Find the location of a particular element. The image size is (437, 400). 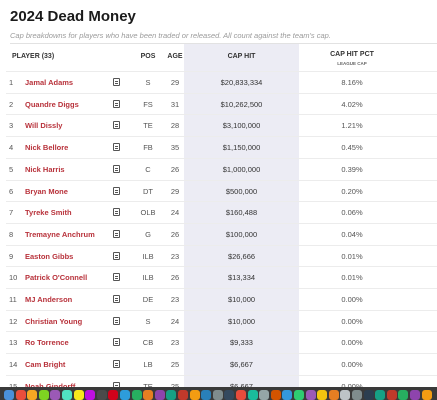

table-row: 6 Bryan Mone DT 29 $500,000 0.20% is located at coordinates (221, 190).